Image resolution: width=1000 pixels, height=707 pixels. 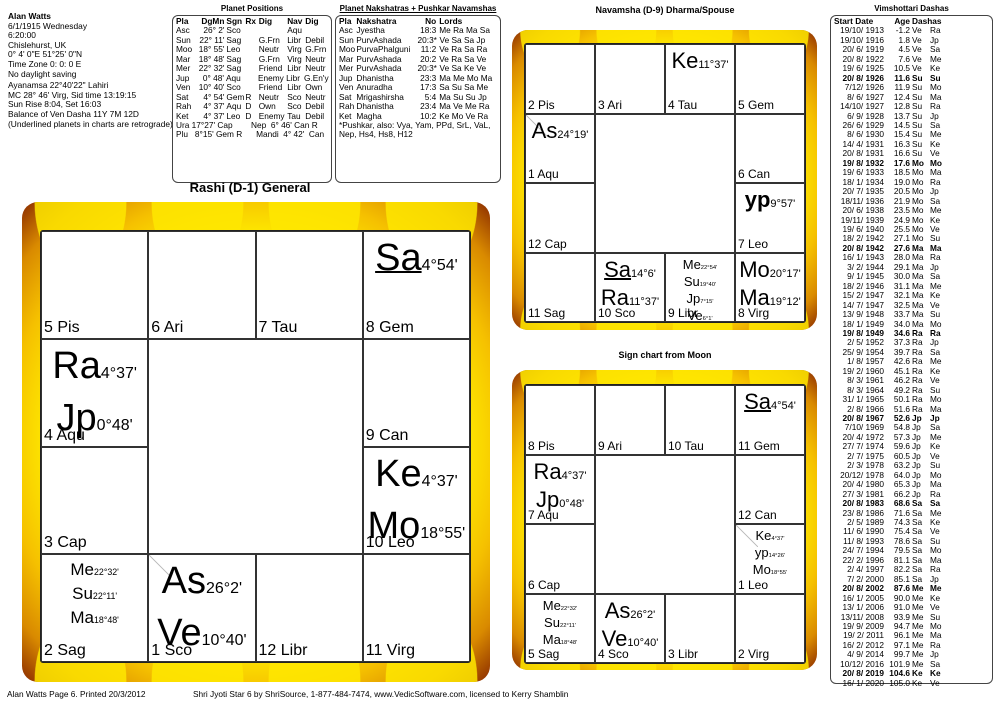 What do you see at coordinates (785, 273) in the screenshot?
I see `planet-degree: 20°17'` at bounding box center [785, 273].